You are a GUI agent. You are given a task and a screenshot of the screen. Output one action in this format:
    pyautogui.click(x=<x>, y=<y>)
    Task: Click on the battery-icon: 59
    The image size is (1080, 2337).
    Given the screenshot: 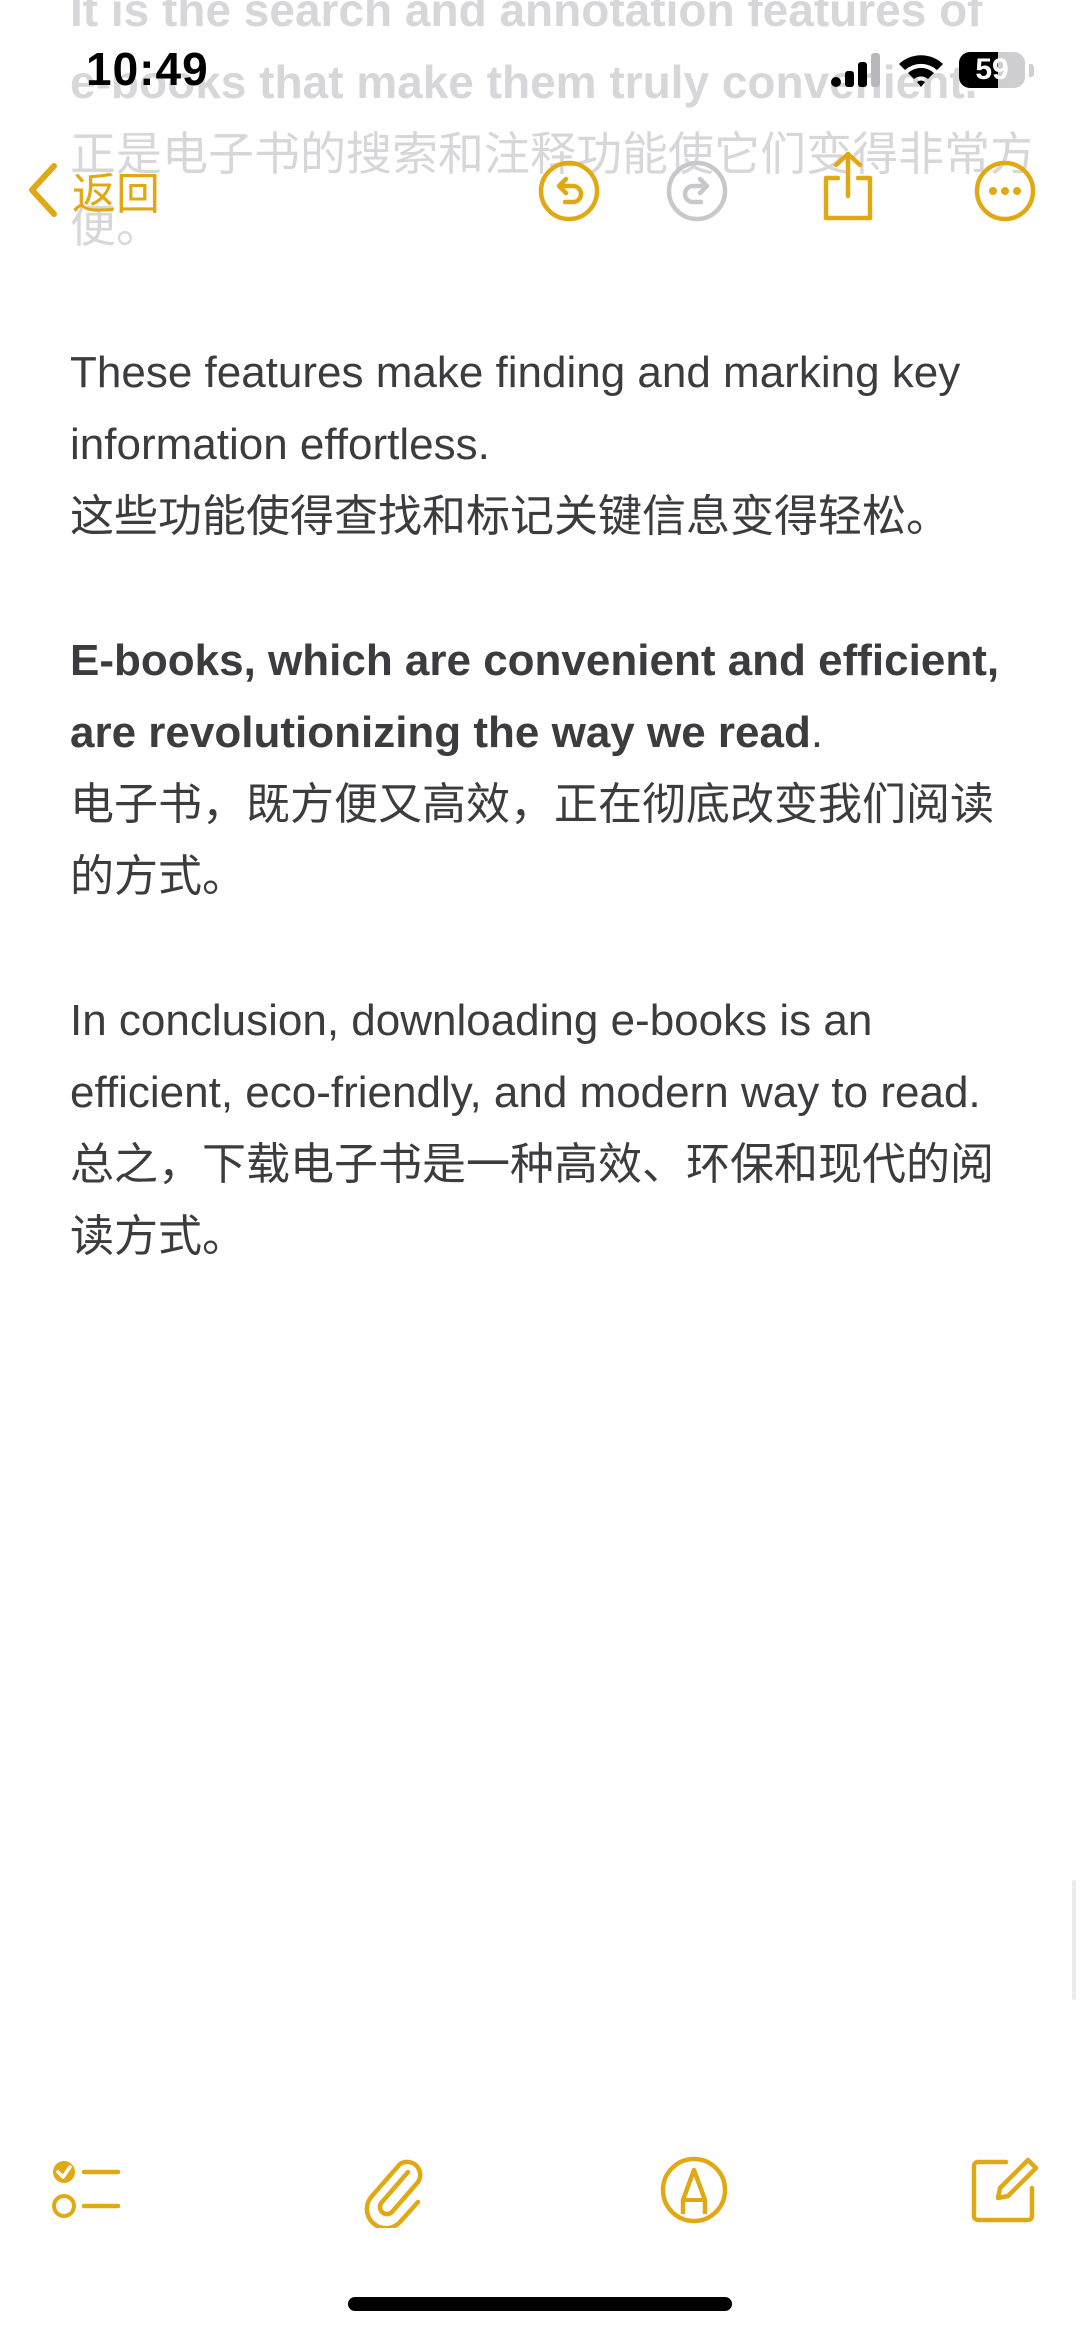 What is the action you would take?
    pyautogui.click(x=992, y=70)
    